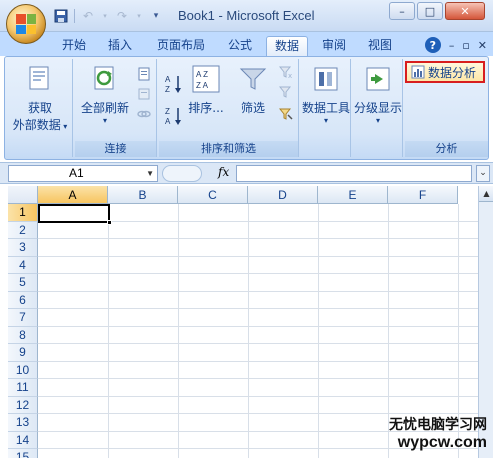 This screenshot has width=493, height=458. What do you see at coordinates (290, 75) in the screenshot?
I see `svg-text: x` at bounding box center [290, 75].